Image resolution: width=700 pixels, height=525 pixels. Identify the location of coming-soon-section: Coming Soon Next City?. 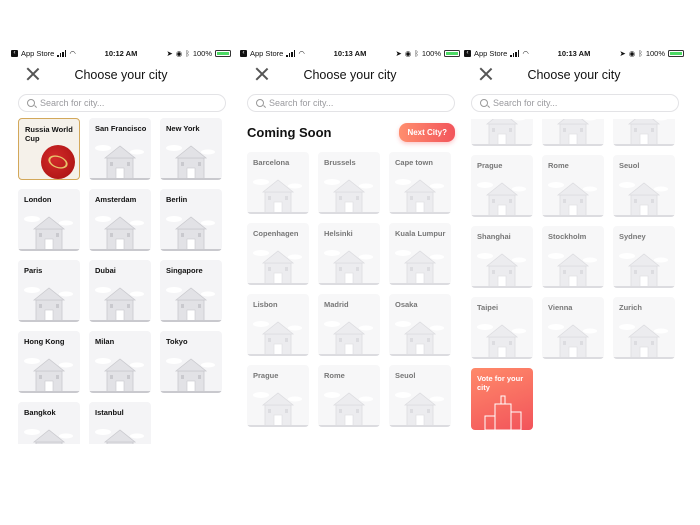
(351, 132).